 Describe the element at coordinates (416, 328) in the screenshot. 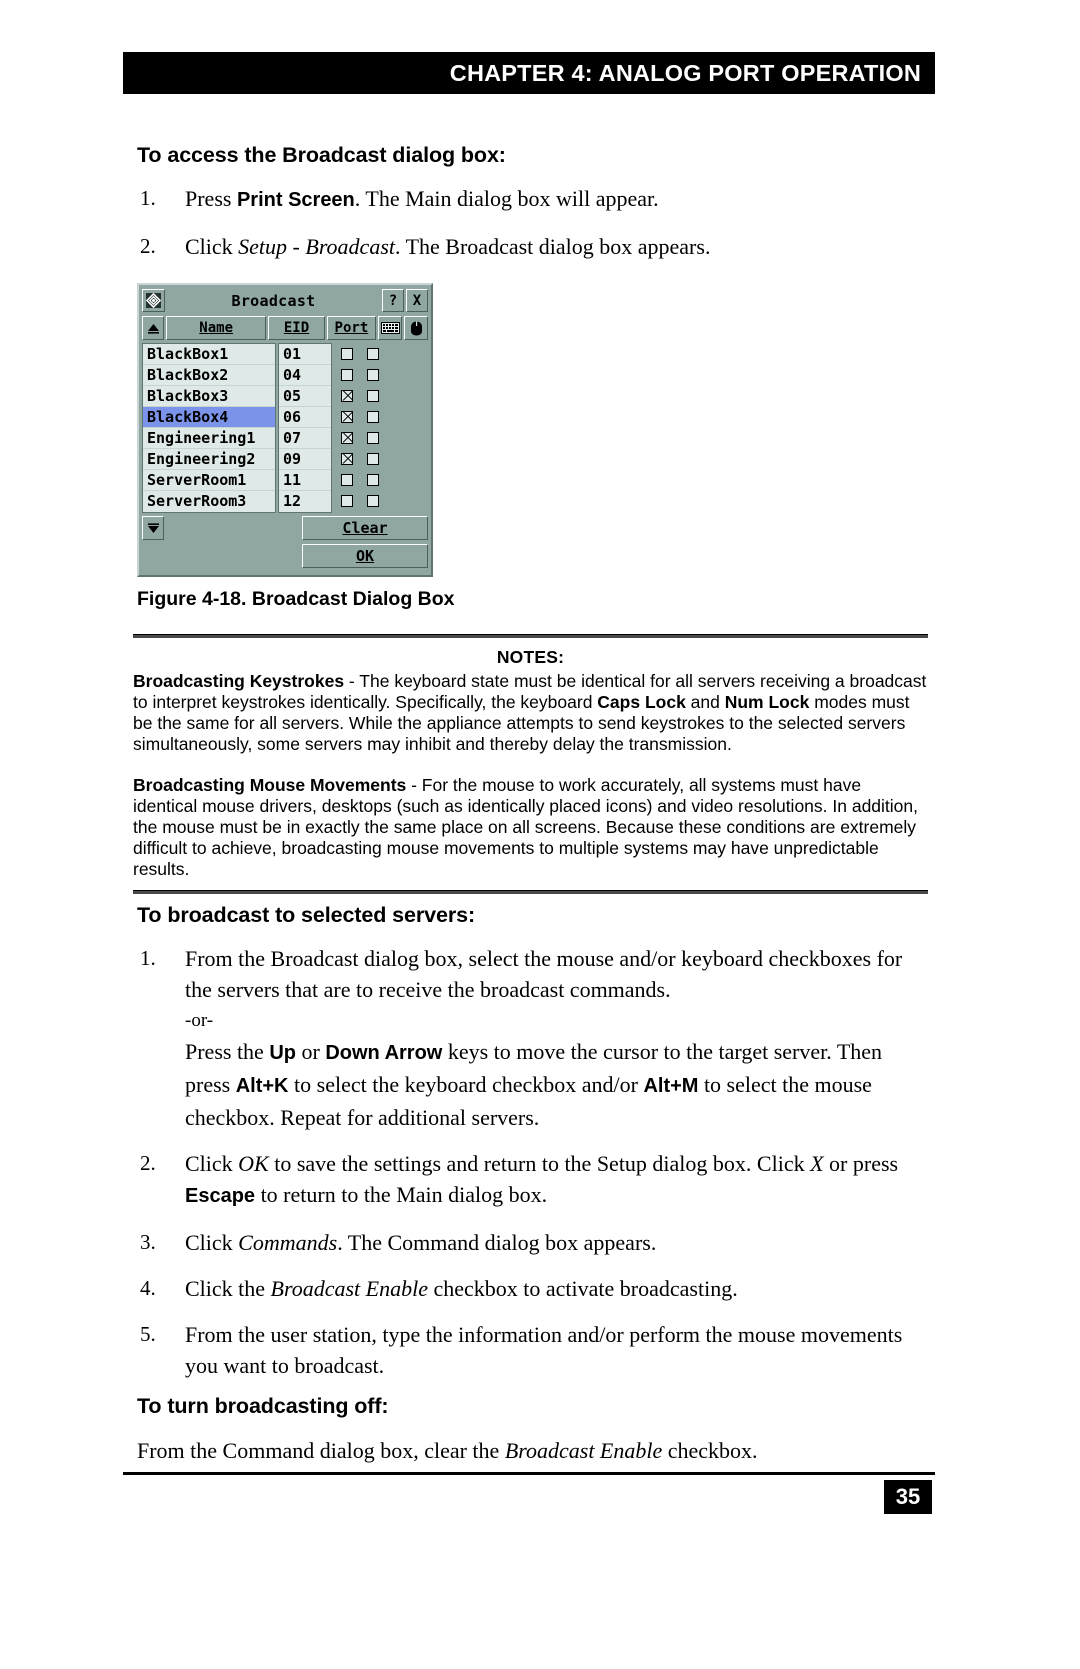

I see `mouse-icon` at that location.